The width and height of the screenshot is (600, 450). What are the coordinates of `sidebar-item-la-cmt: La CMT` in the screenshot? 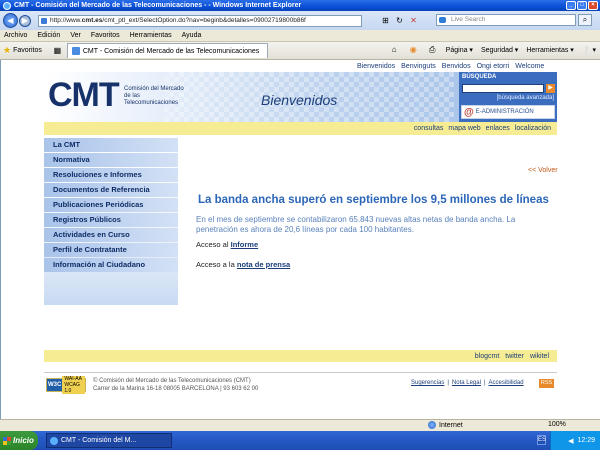 It's located at (111, 145).